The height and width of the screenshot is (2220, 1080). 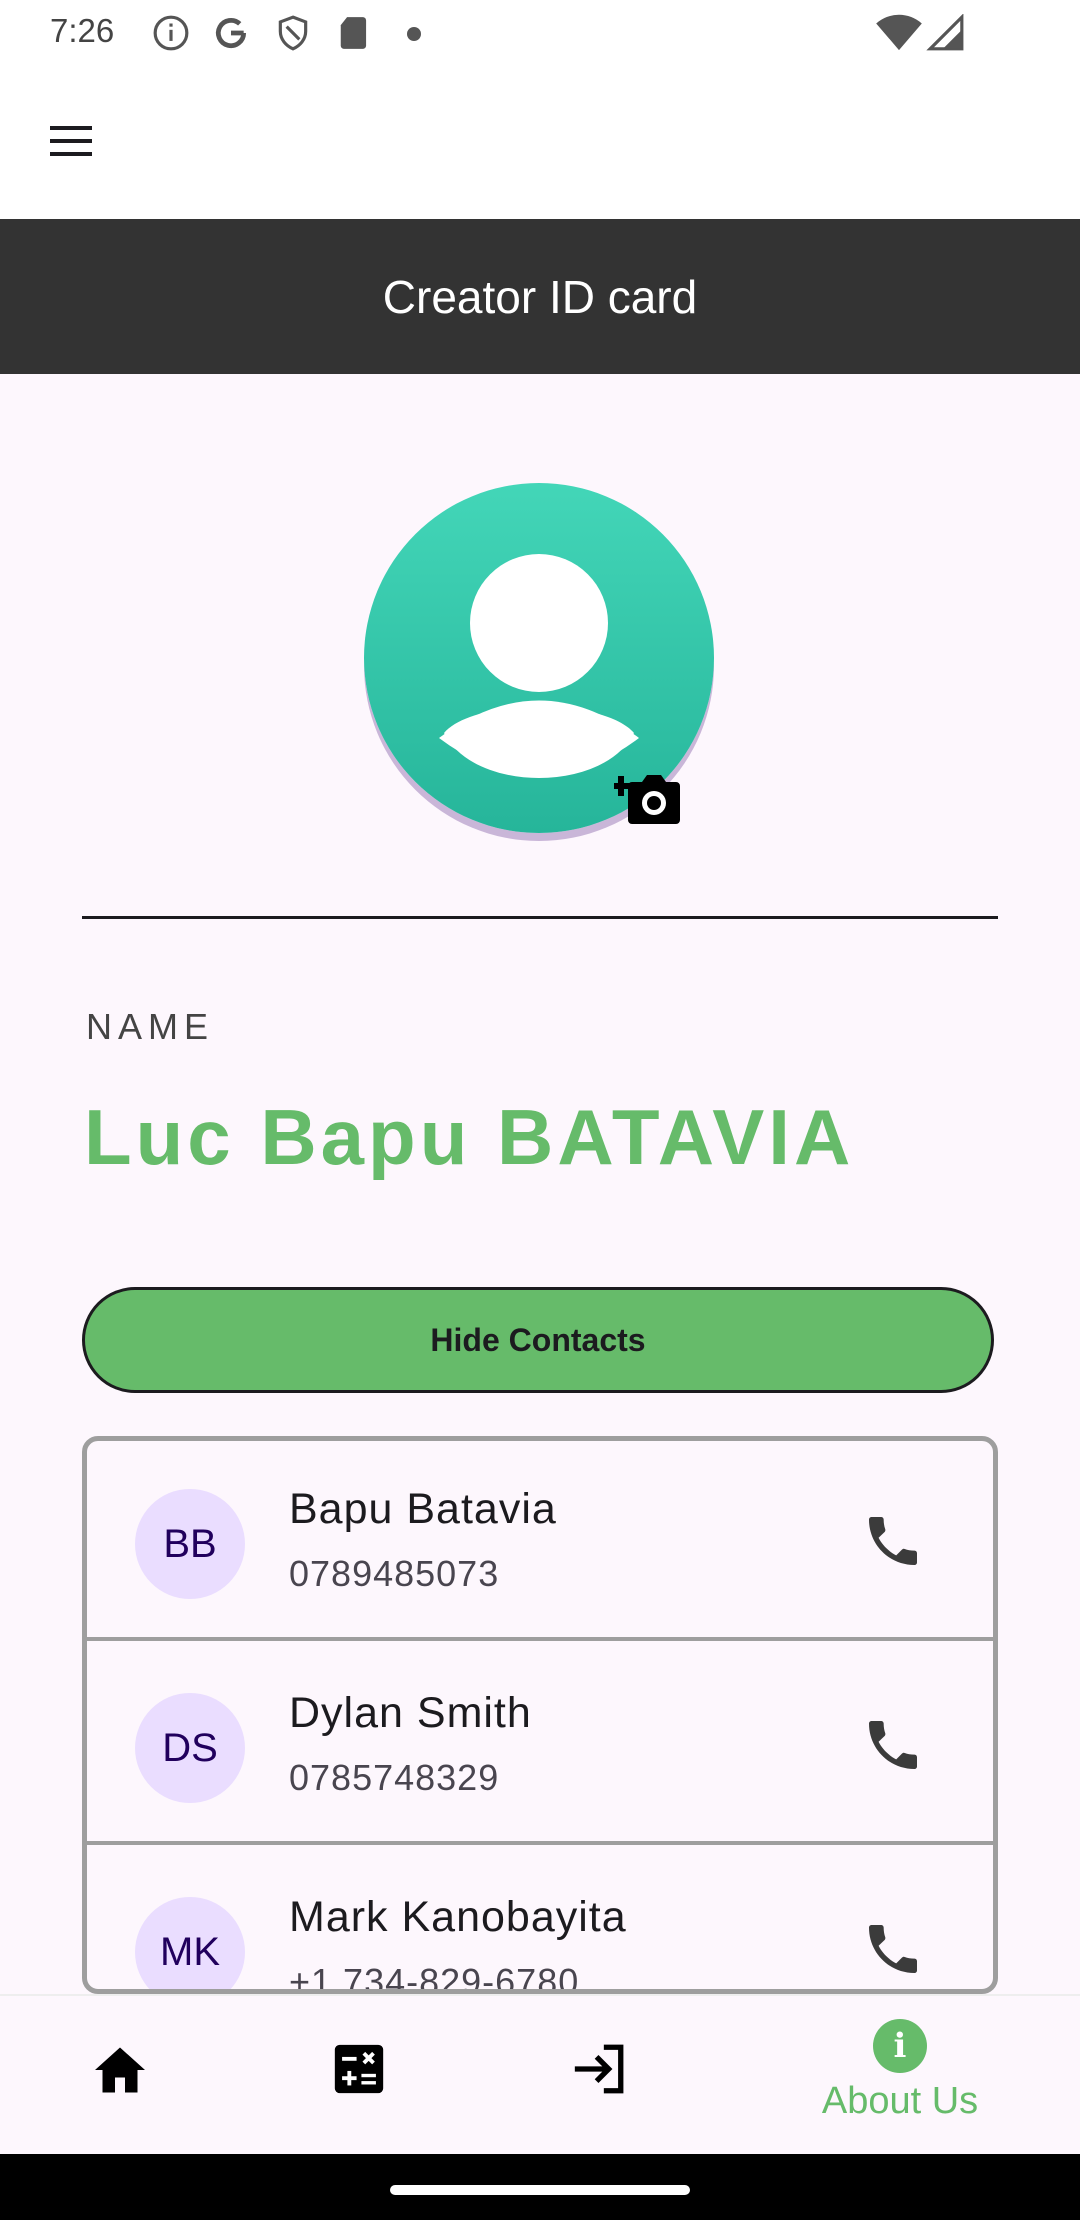 What do you see at coordinates (540, 33) in the screenshot?
I see `status-bar: 7:26` at bounding box center [540, 33].